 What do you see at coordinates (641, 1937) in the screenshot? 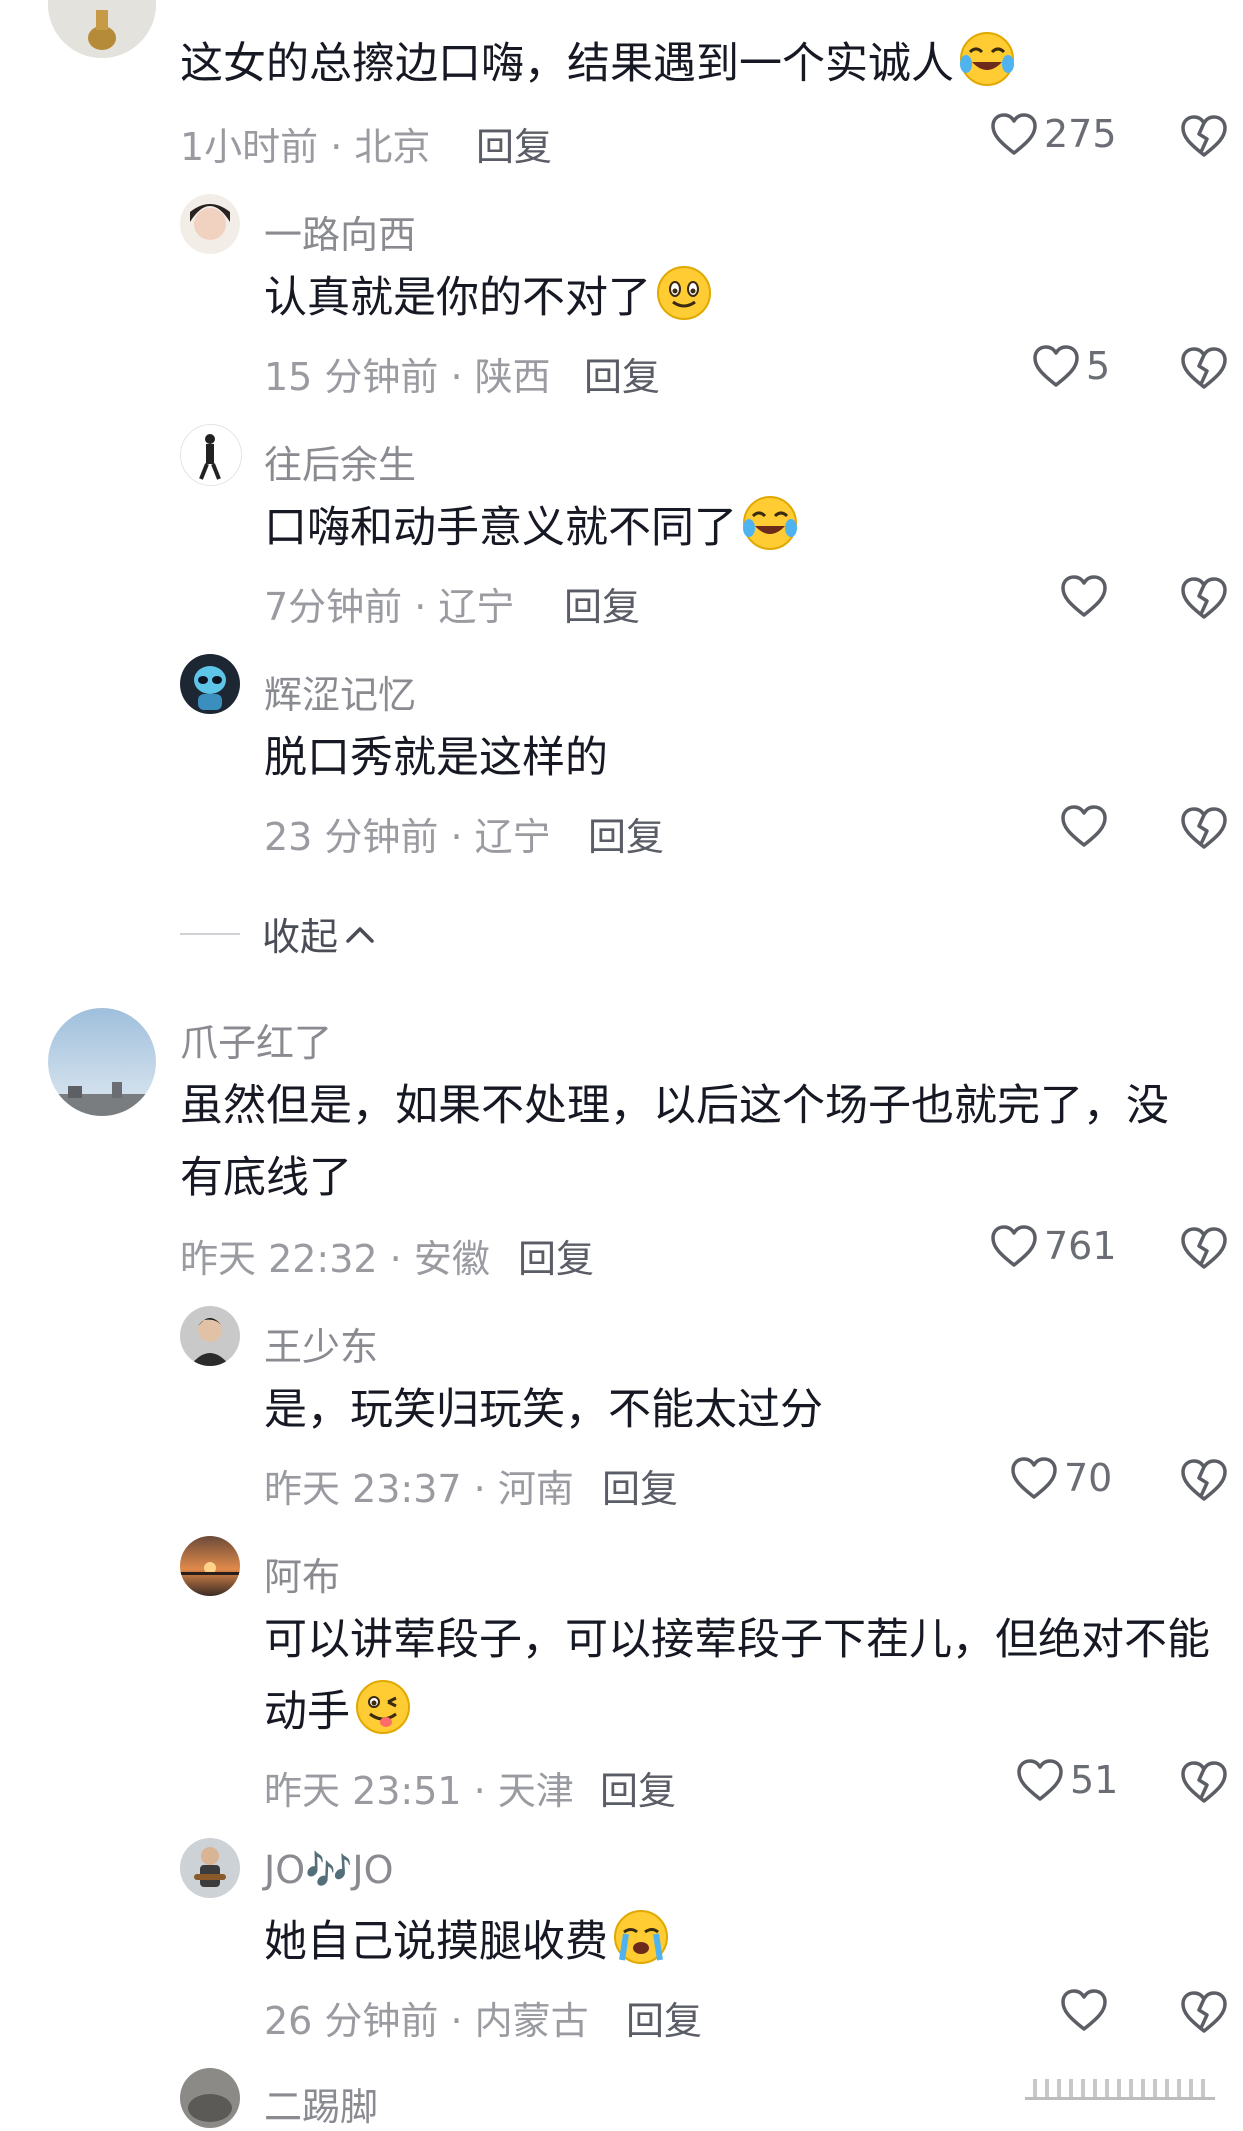
I see `crying-emoji` at bounding box center [641, 1937].